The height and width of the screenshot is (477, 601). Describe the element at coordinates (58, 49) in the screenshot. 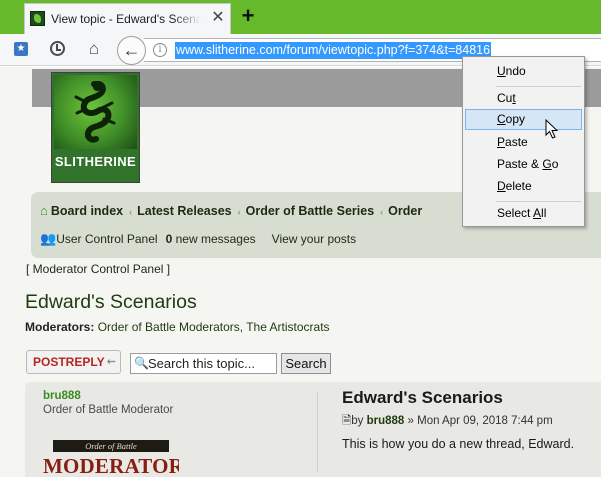

I see `history-icon` at that location.